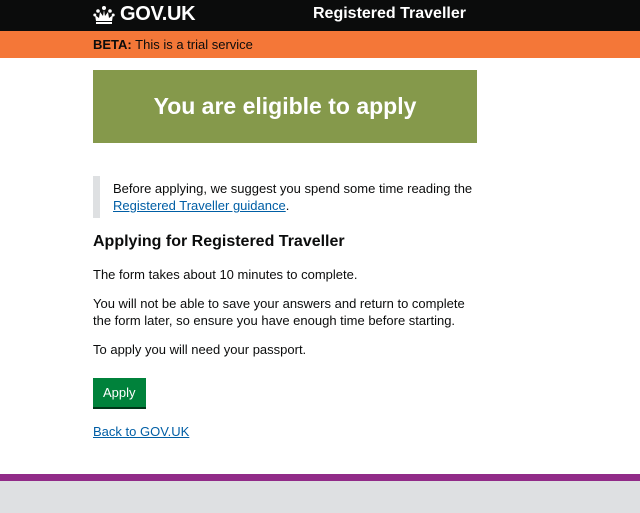 The width and height of the screenshot is (640, 513). I want to click on section-heading: Applying for Registered Traveller, so click(219, 241).